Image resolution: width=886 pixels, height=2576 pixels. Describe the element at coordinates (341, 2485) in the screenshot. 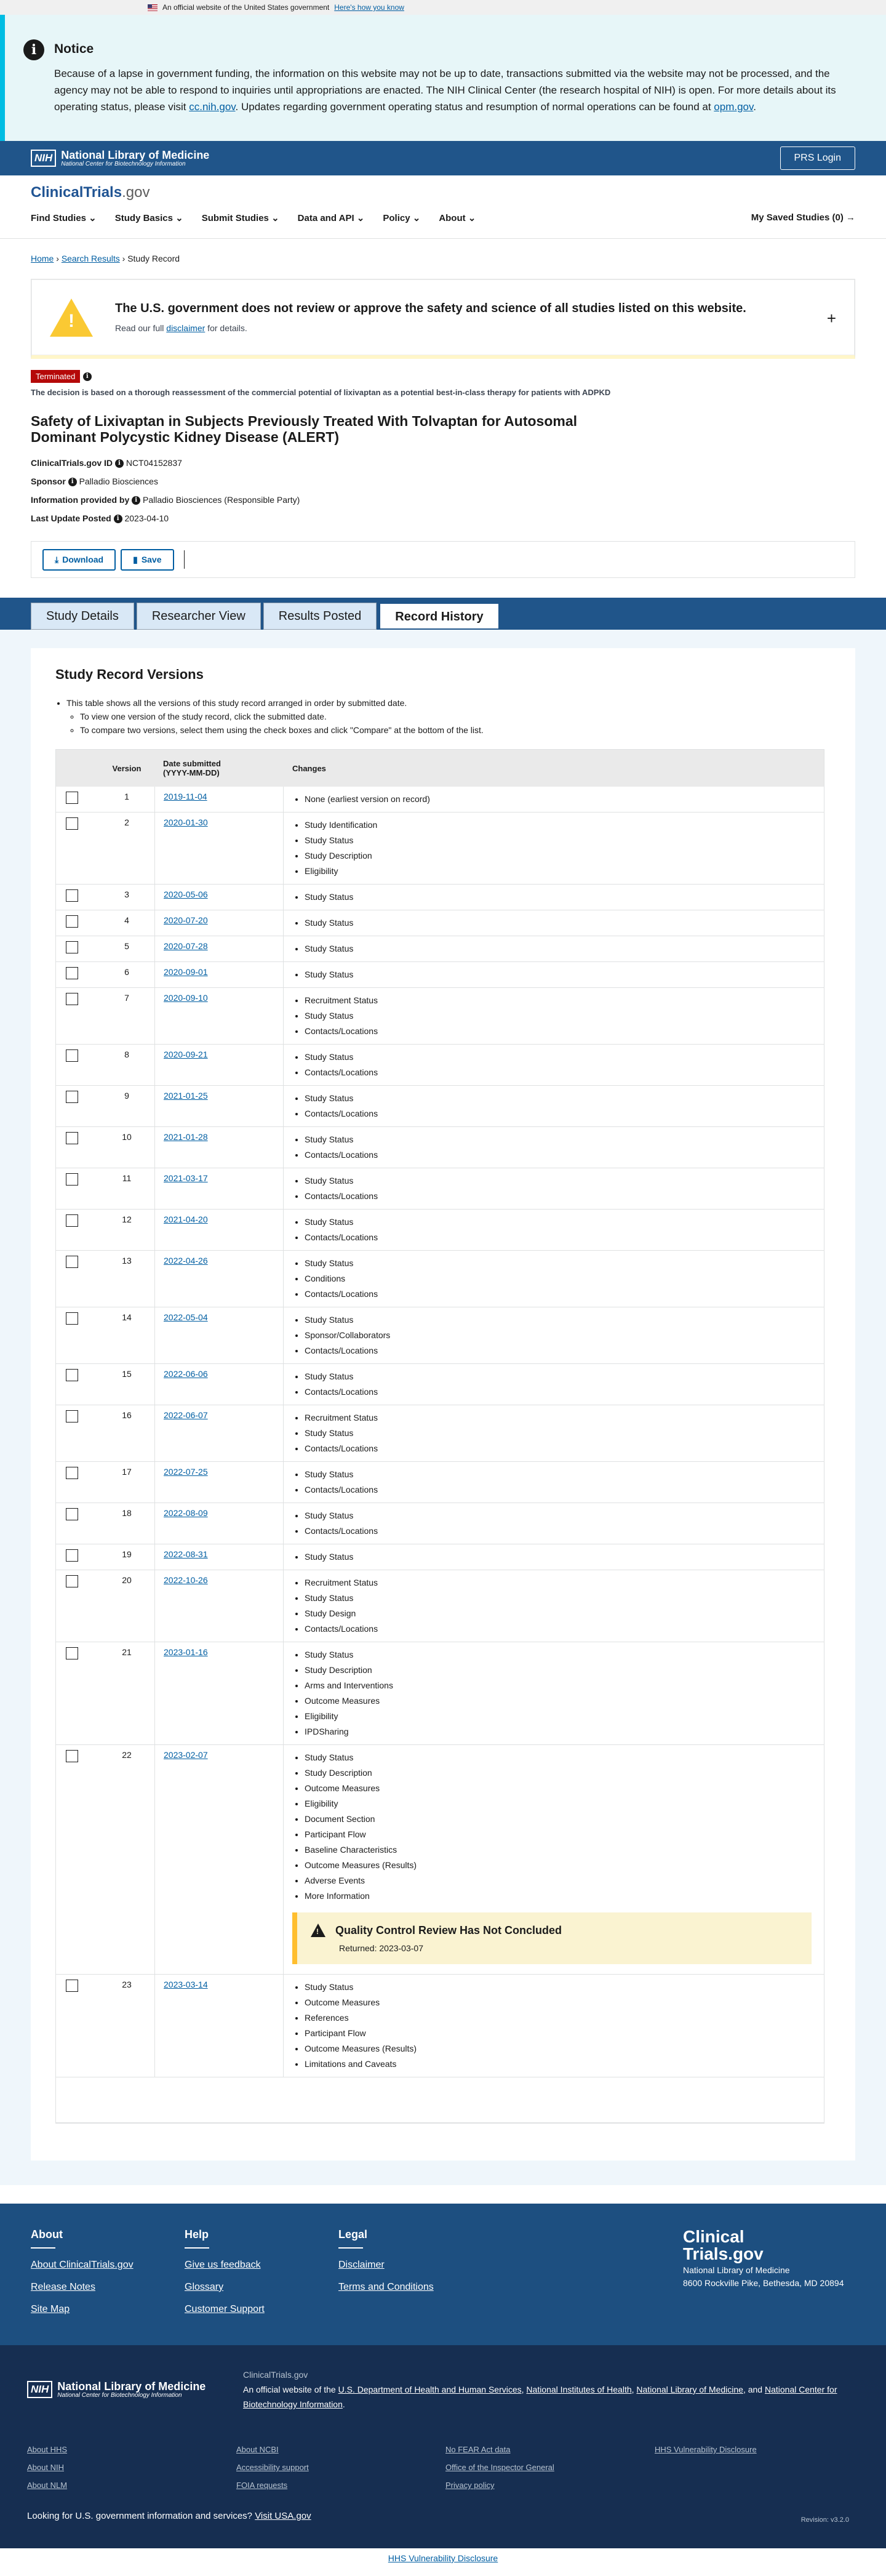

I see `gov-link: FOIA requests` at that location.